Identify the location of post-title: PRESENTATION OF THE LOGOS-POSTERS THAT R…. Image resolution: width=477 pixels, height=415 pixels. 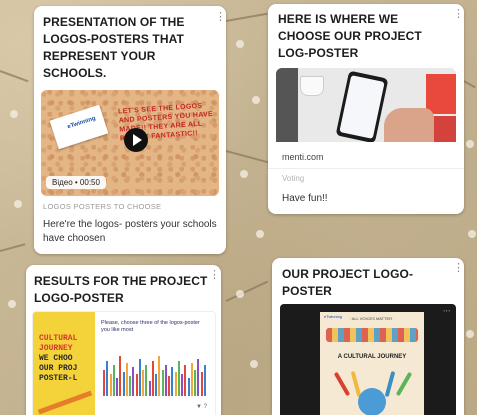
(114, 47).